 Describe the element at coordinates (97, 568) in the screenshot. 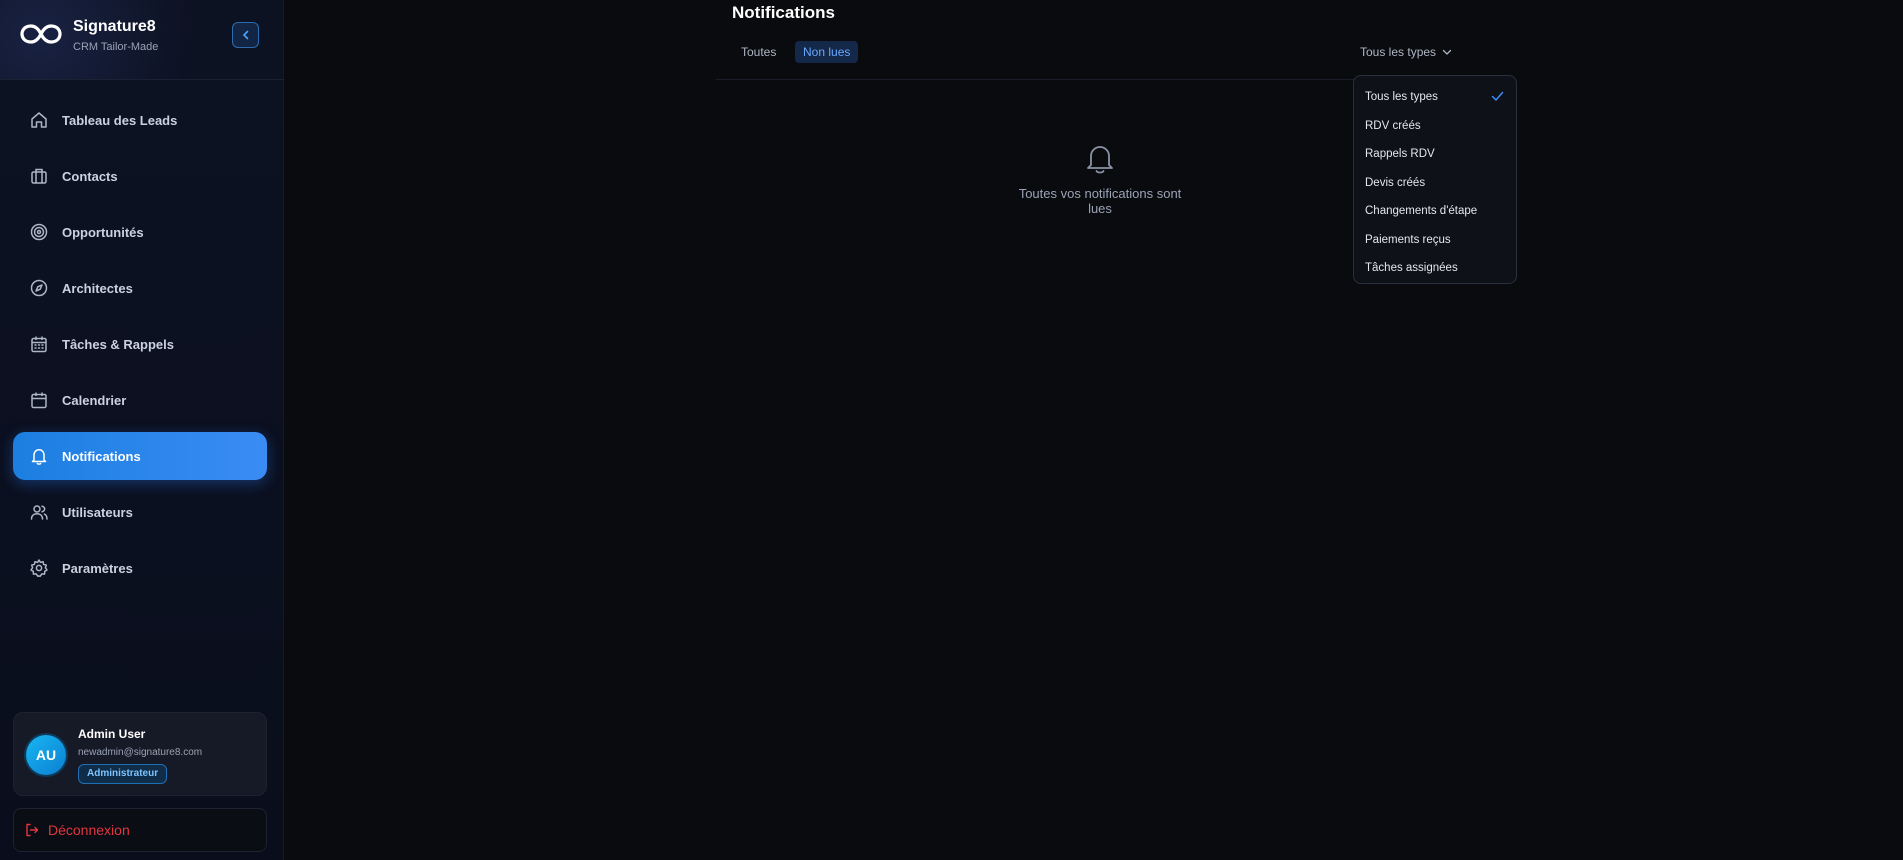

I see `sidebar-item-label: Paramètres` at that location.